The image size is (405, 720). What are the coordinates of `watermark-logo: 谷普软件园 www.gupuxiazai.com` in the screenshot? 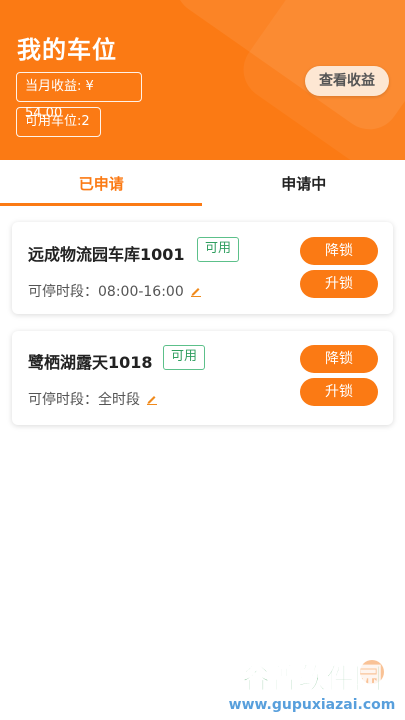 It's located at (312, 686).